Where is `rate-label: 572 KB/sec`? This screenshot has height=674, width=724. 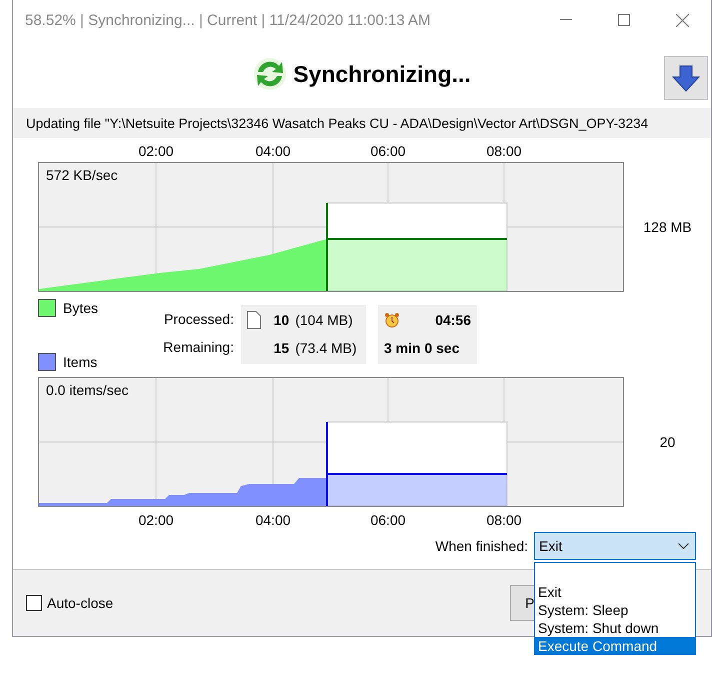 rate-label: 572 KB/sec is located at coordinates (82, 175).